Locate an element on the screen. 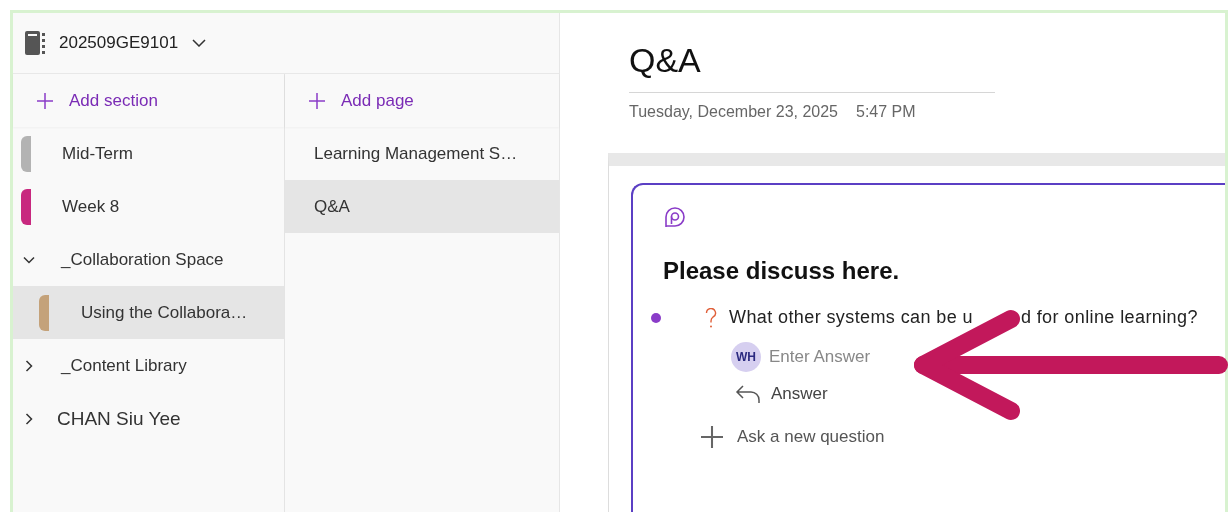  section-group: CHAN Siu Yee is located at coordinates (119, 418).